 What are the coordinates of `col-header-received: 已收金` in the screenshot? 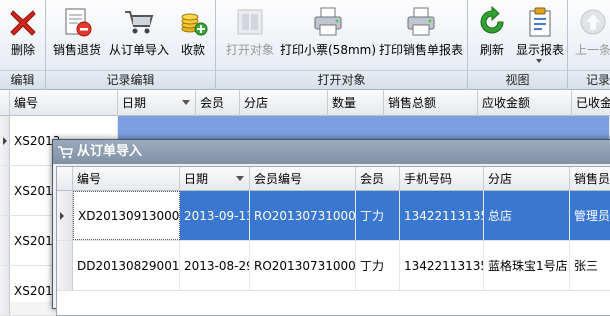 It's located at (591, 103).